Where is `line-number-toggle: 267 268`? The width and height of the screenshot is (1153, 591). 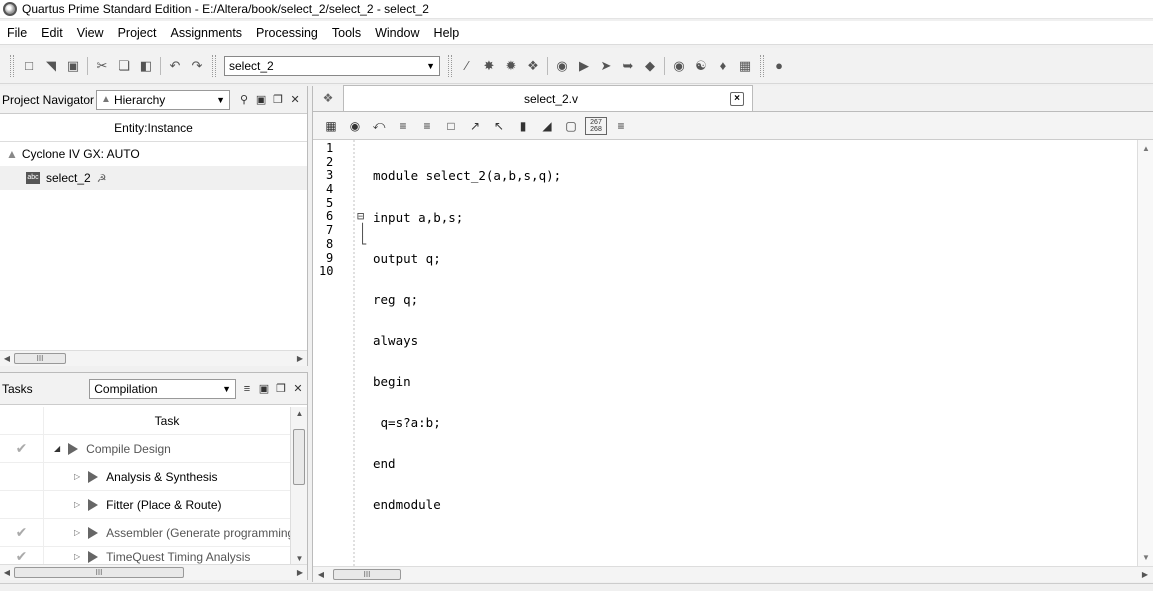
line-number-toggle: 267 268 is located at coordinates (596, 125).